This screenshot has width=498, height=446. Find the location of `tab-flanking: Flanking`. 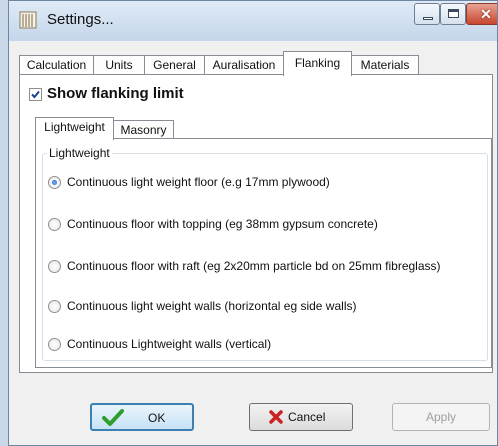

tab-flanking: Flanking is located at coordinates (317, 63).